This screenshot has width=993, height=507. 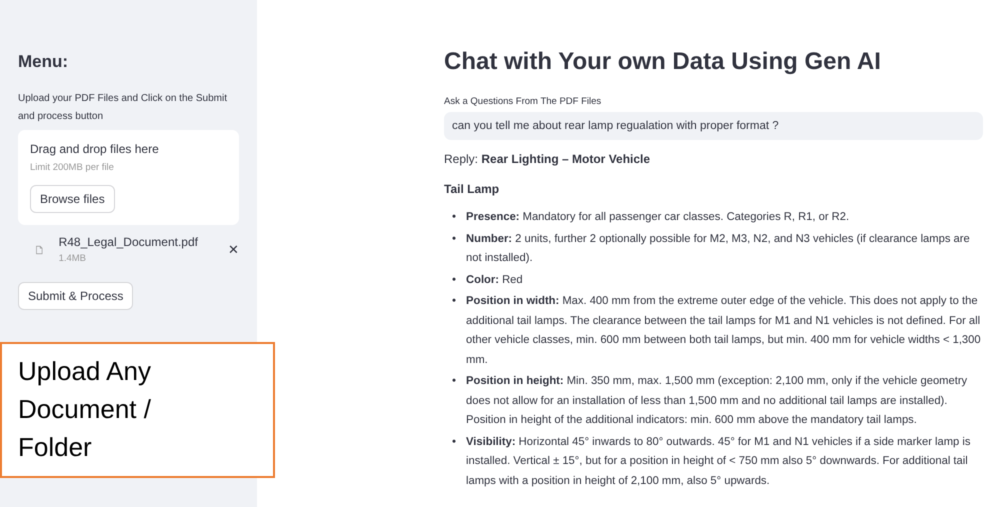 What do you see at coordinates (658, 217) in the screenshot?
I see `bullet-item: Presence: Mandatory for all passenger car classes. Categories R, R1, or R2.` at bounding box center [658, 217].